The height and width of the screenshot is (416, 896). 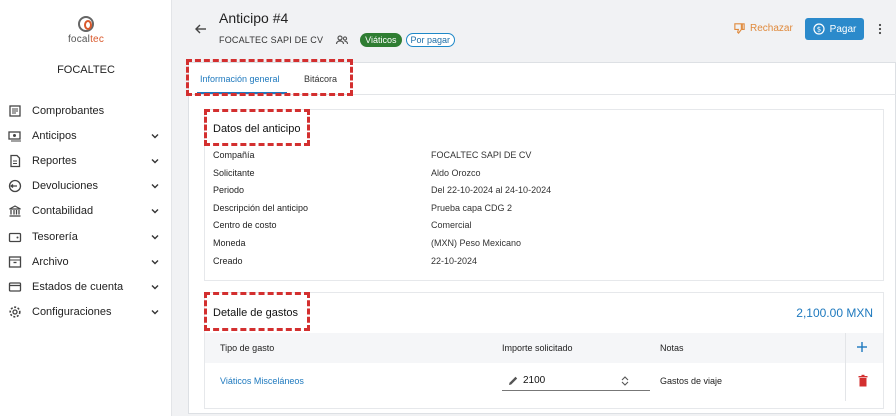 I want to click on pencil-icon, so click(x=513, y=380).